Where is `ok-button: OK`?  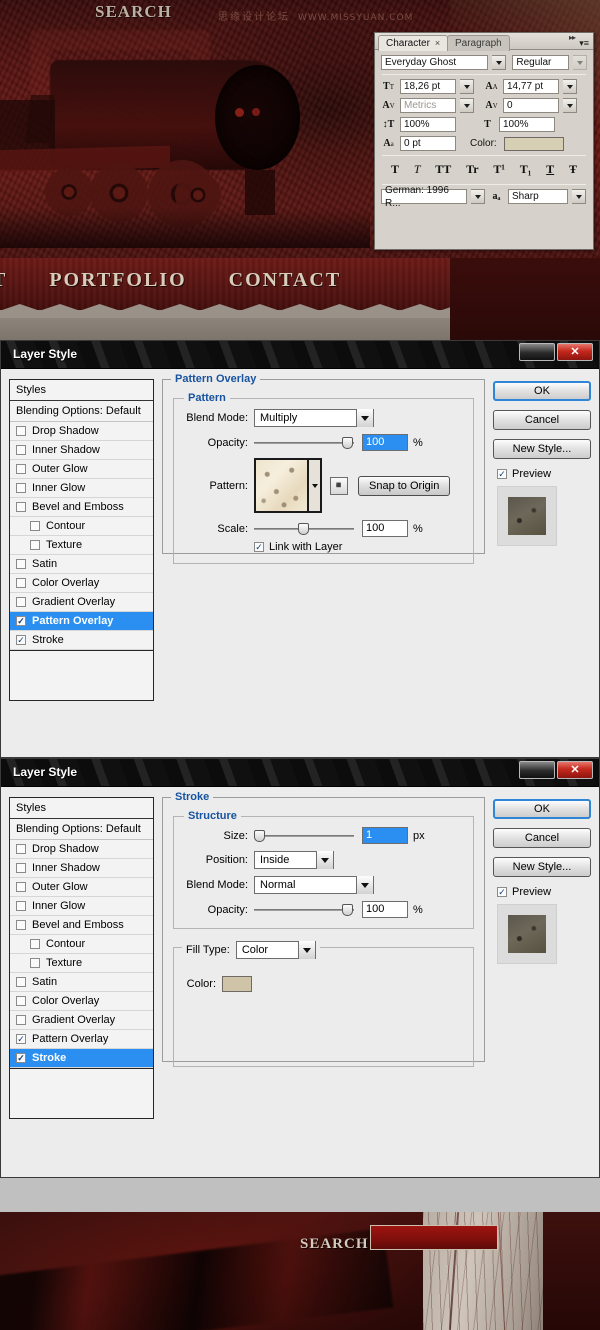 ok-button: OK is located at coordinates (542, 391).